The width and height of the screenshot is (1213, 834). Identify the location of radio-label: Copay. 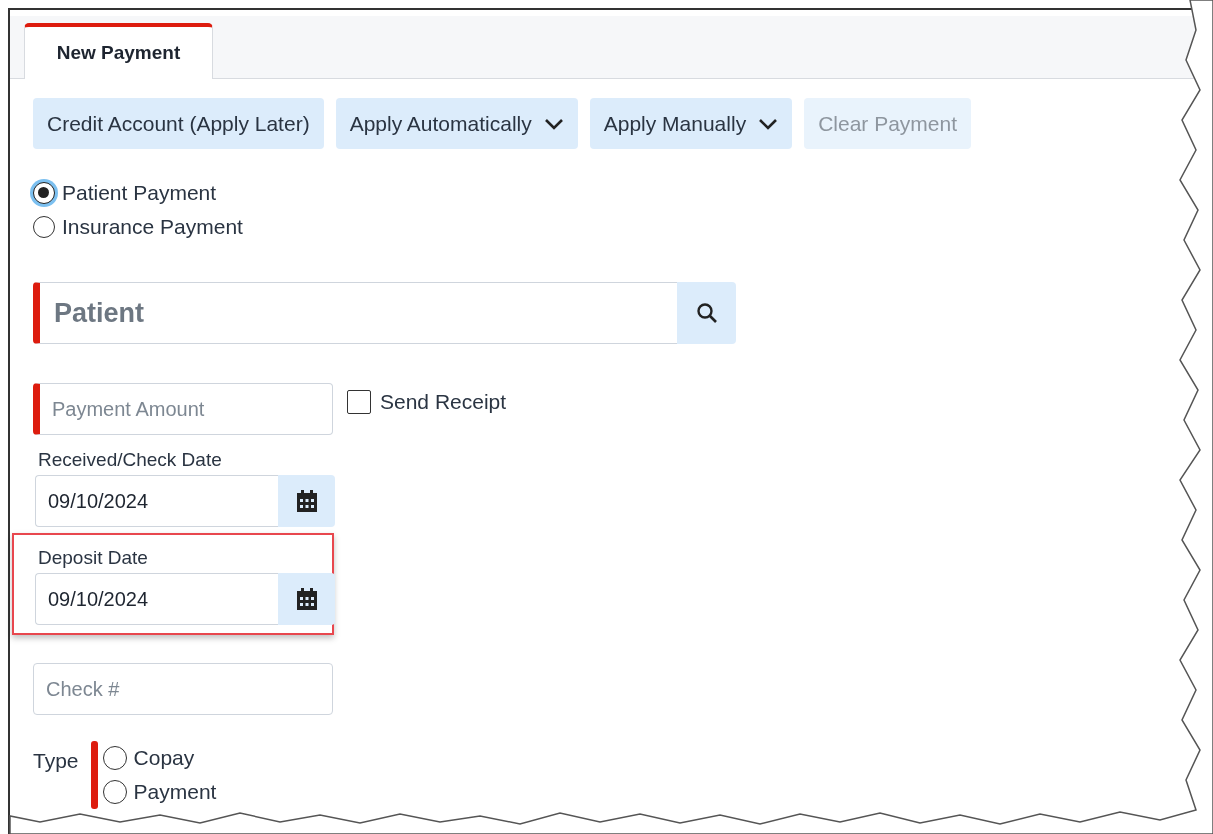
(164, 758).